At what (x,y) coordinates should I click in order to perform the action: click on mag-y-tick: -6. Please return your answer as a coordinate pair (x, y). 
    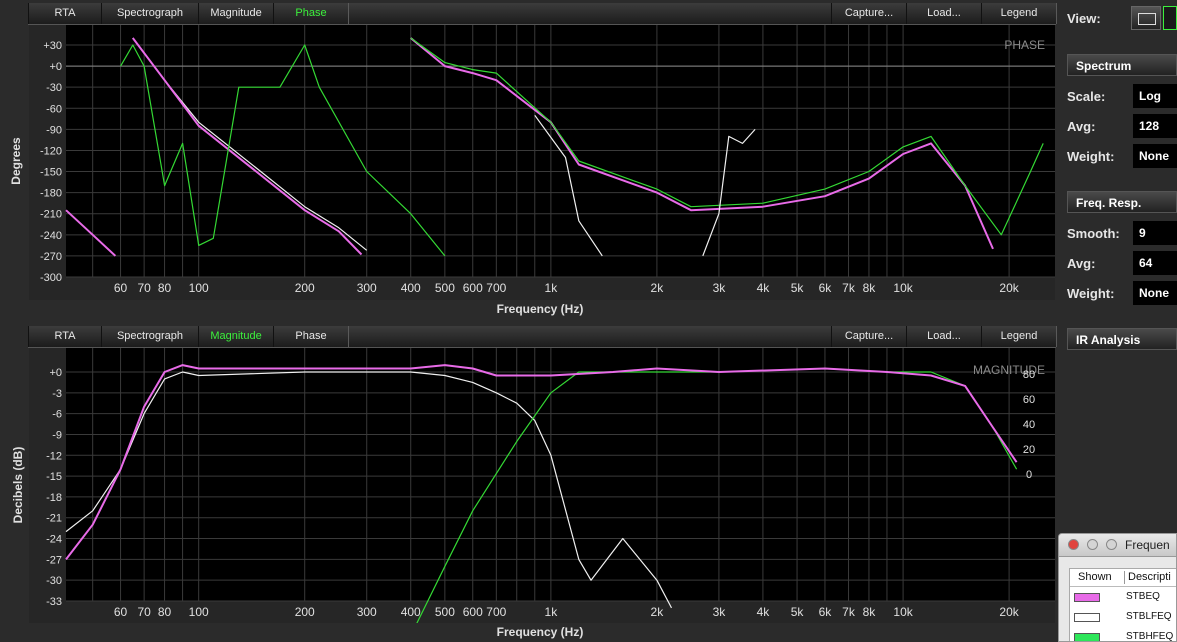
    Looking at the image, I should click on (57, 415).